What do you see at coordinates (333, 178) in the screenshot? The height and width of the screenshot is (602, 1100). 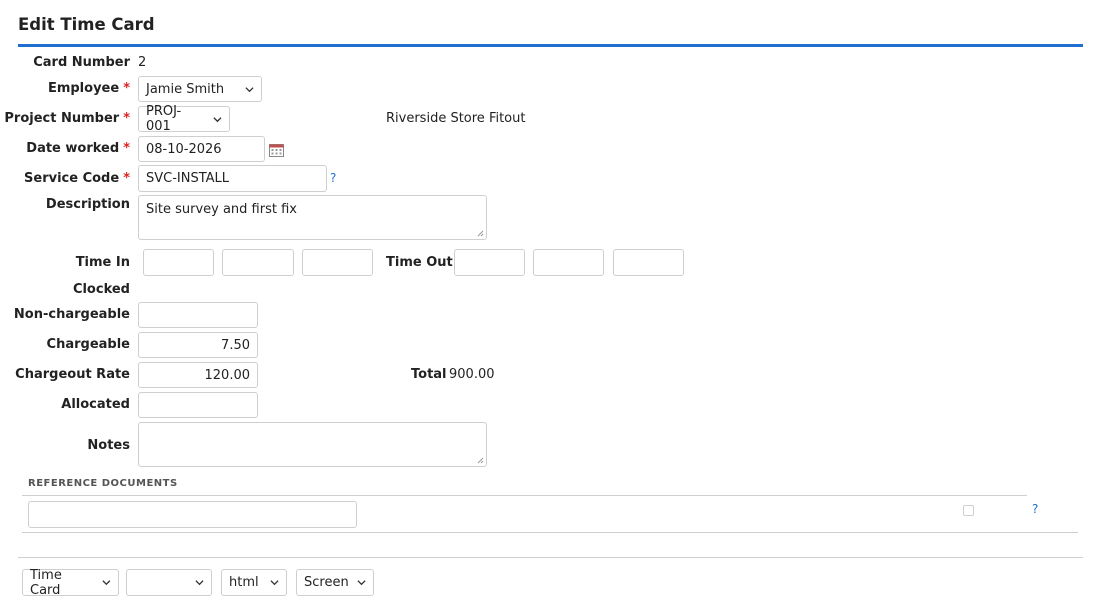 I see `service-code-help-link: ?` at bounding box center [333, 178].